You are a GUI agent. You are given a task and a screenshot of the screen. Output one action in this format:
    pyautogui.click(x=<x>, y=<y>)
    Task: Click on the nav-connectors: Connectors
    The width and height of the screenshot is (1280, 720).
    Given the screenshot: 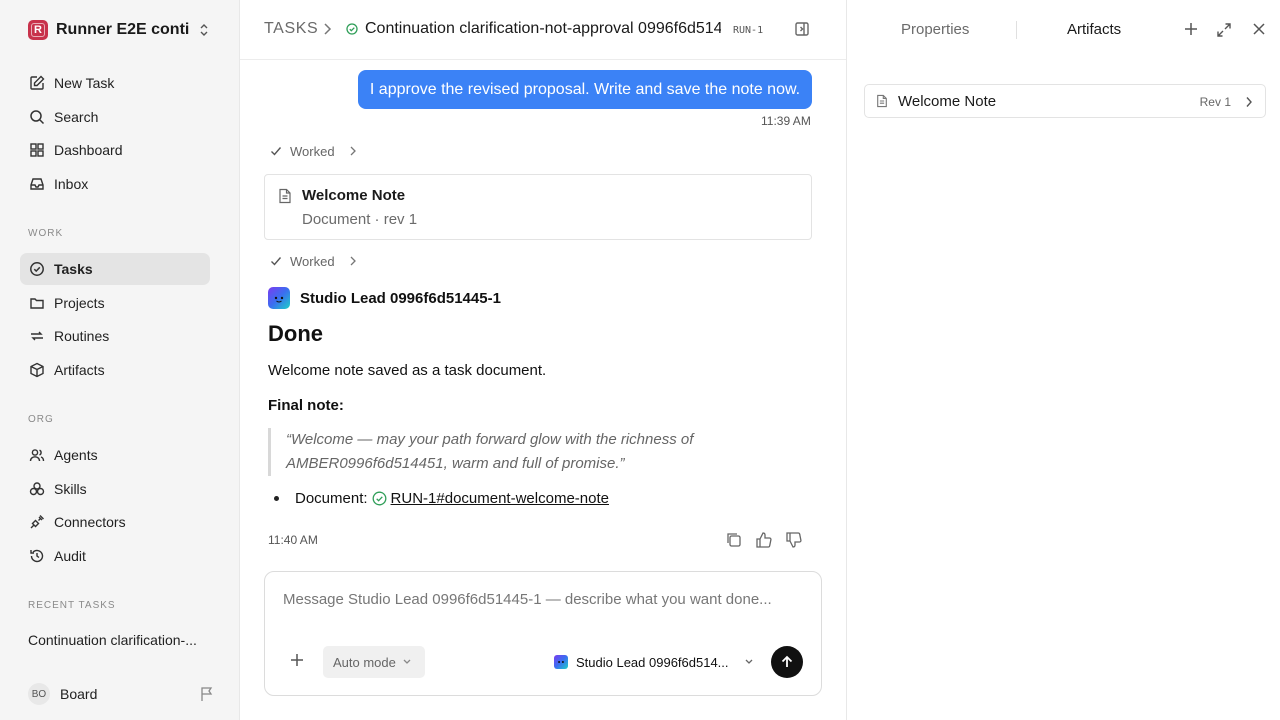 What is the action you would take?
    pyautogui.click(x=115, y=522)
    